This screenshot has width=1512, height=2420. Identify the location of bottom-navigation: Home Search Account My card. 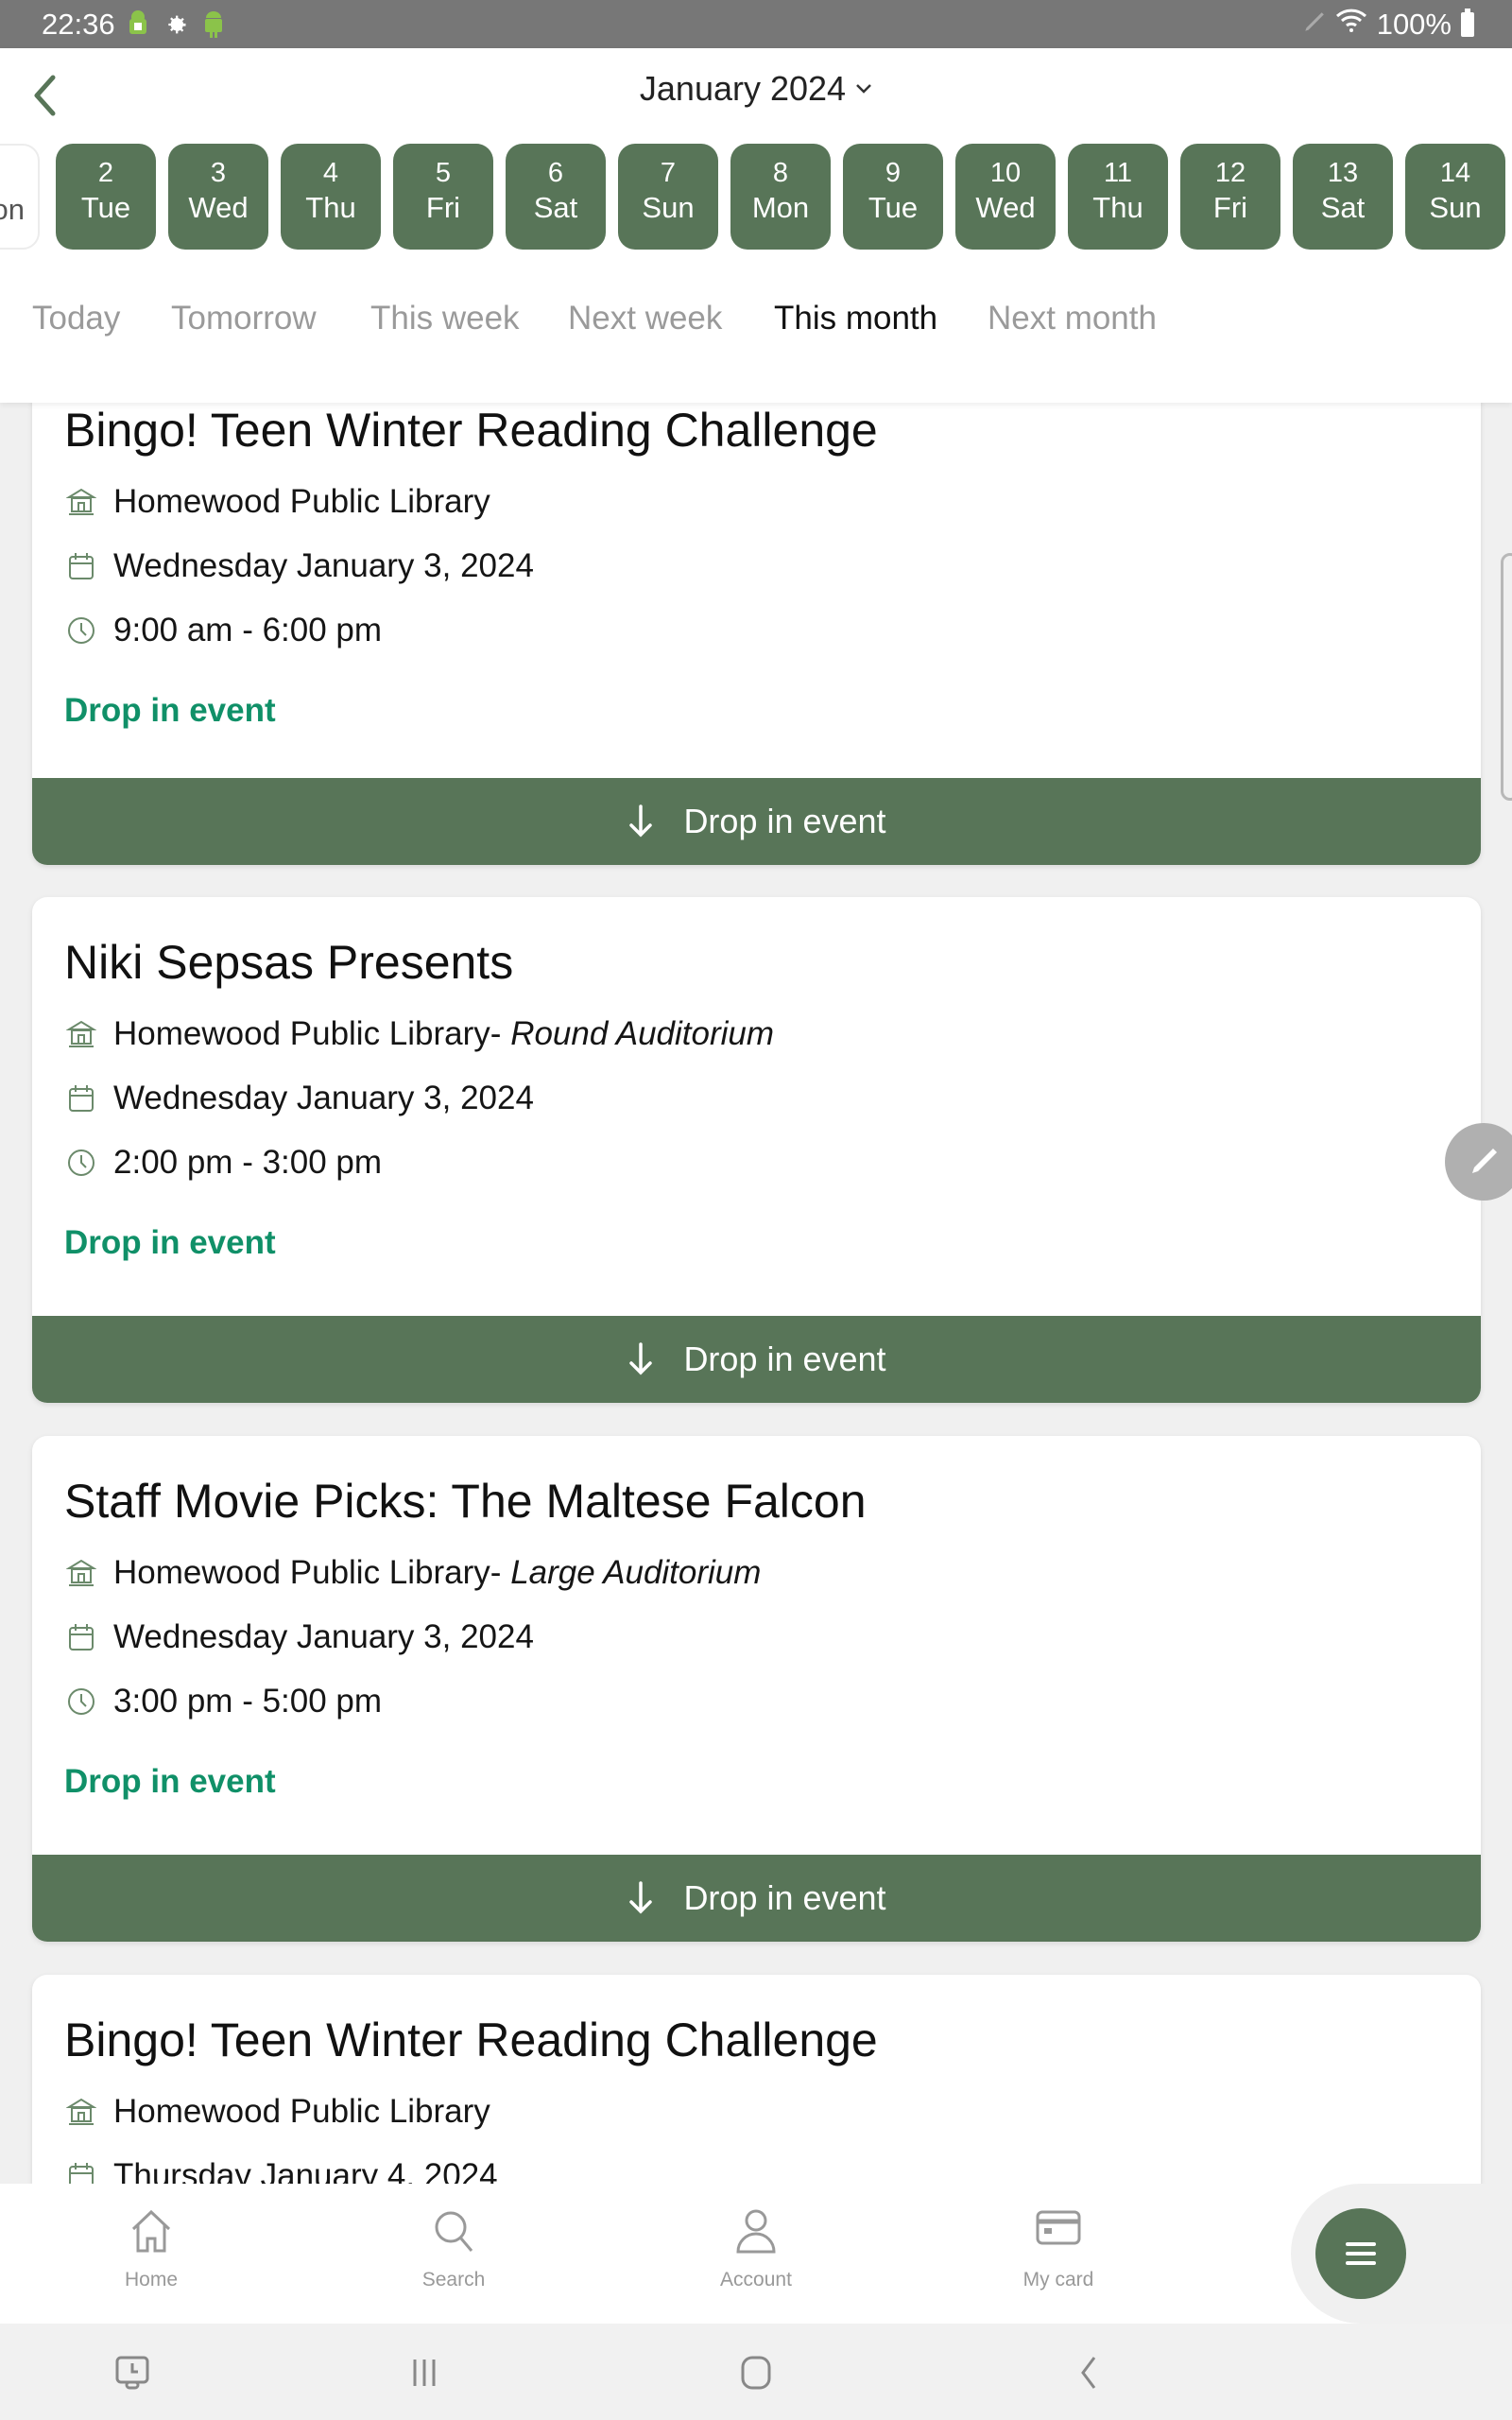
(756, 2254).